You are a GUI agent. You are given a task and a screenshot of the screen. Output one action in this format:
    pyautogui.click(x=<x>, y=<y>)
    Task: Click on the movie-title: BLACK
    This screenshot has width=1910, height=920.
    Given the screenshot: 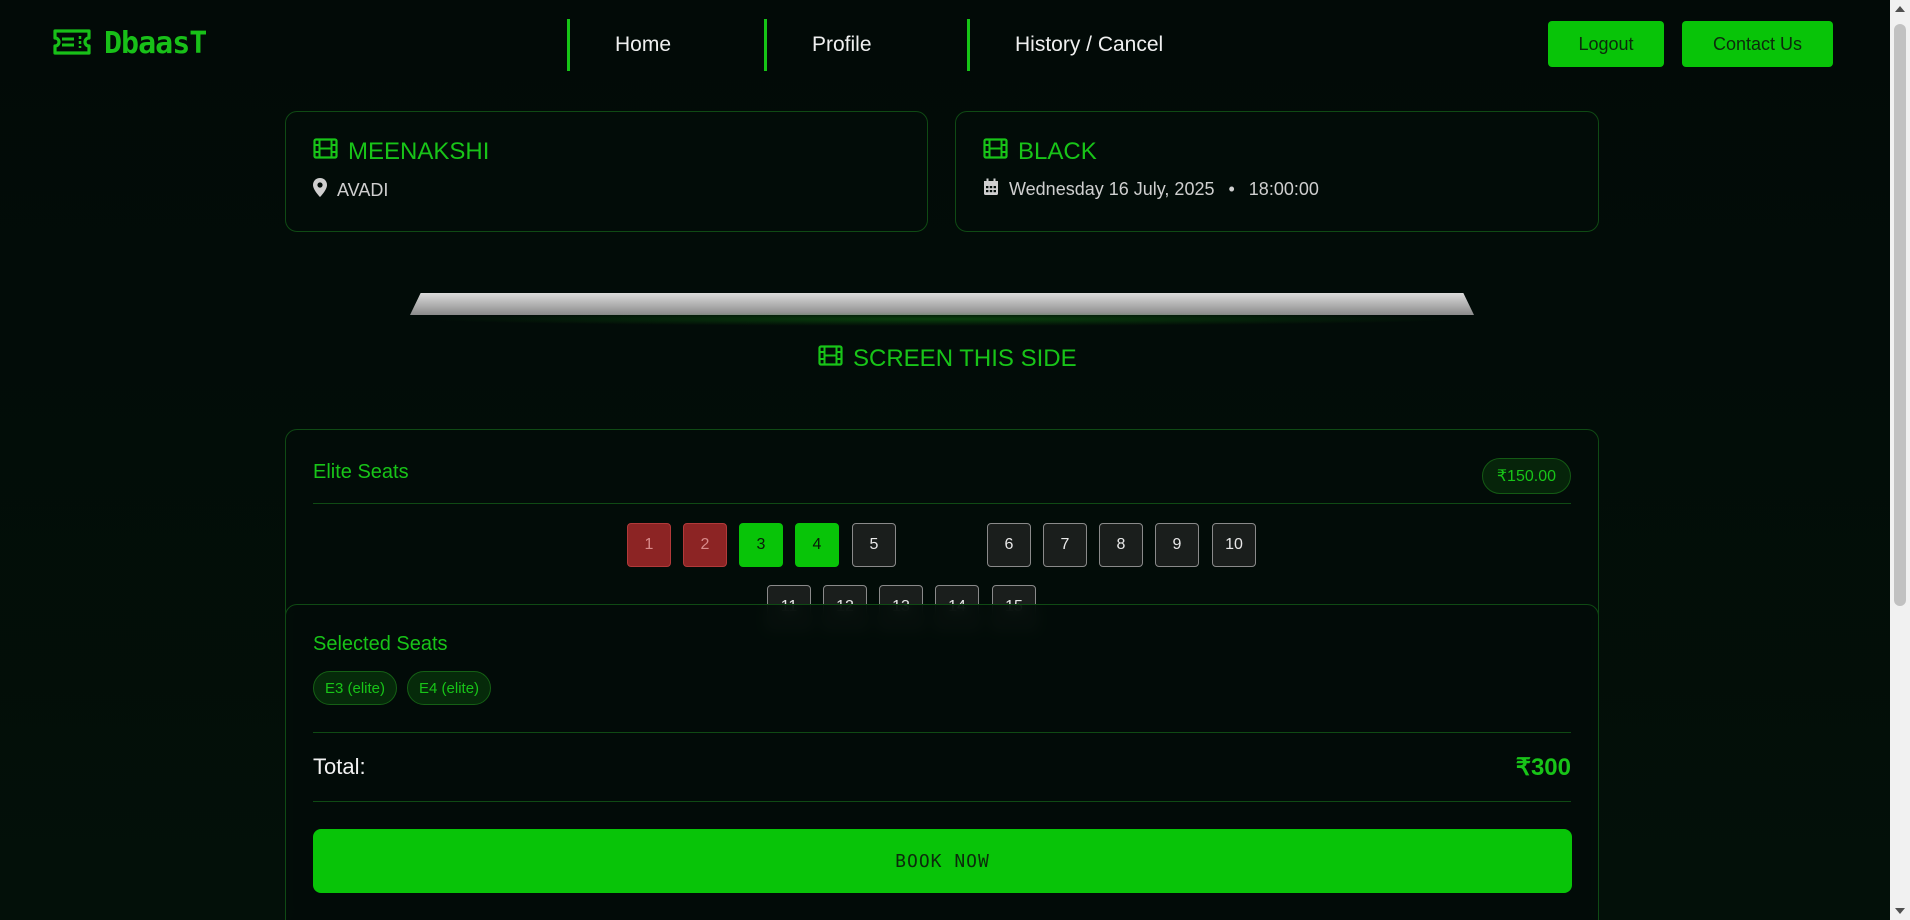 What is the action you would take?
    pyautogui.click(x=1277, y=152)
    